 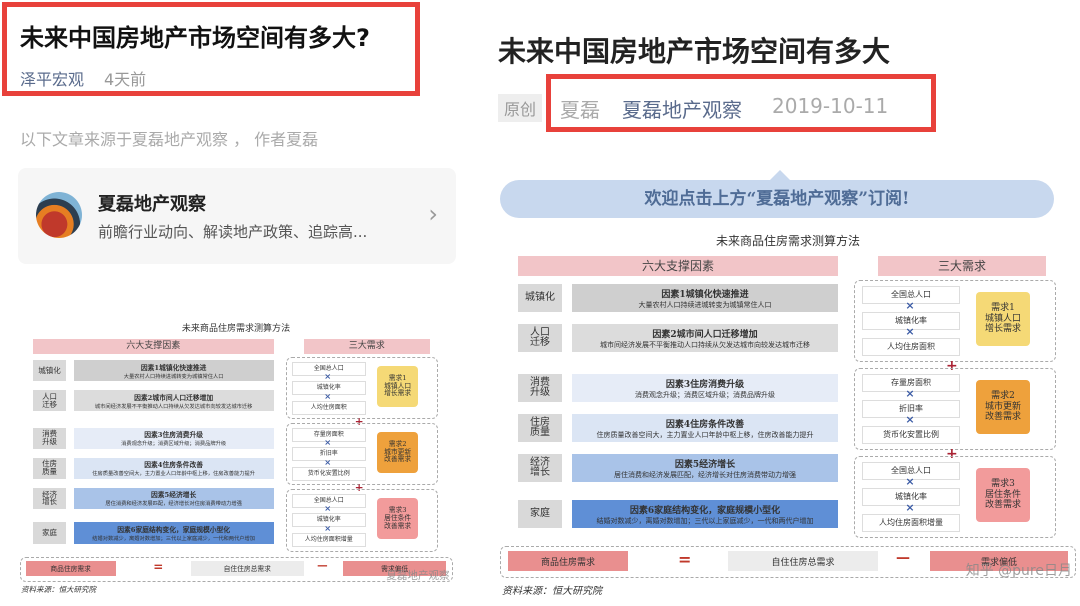 I want to click on right-article-title: 未来中国房地产市场空间有多大, so click(x=694, y=51).